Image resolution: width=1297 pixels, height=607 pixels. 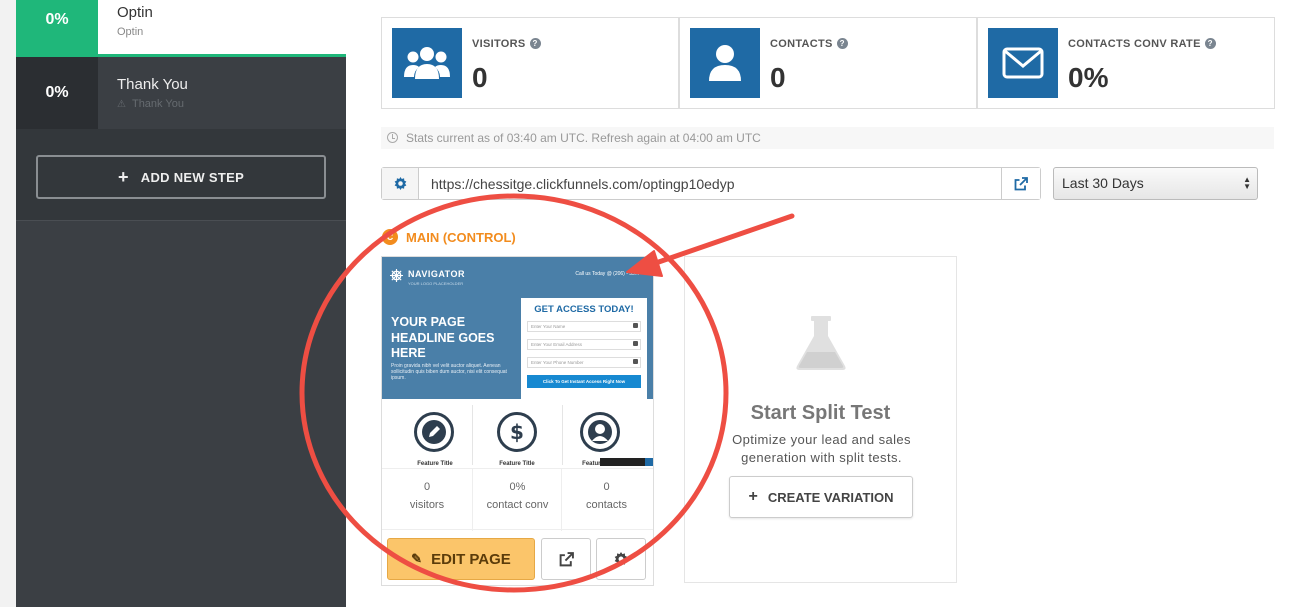 I want to click on stat-label-text: VISITORS, so click(x=499, y=44).